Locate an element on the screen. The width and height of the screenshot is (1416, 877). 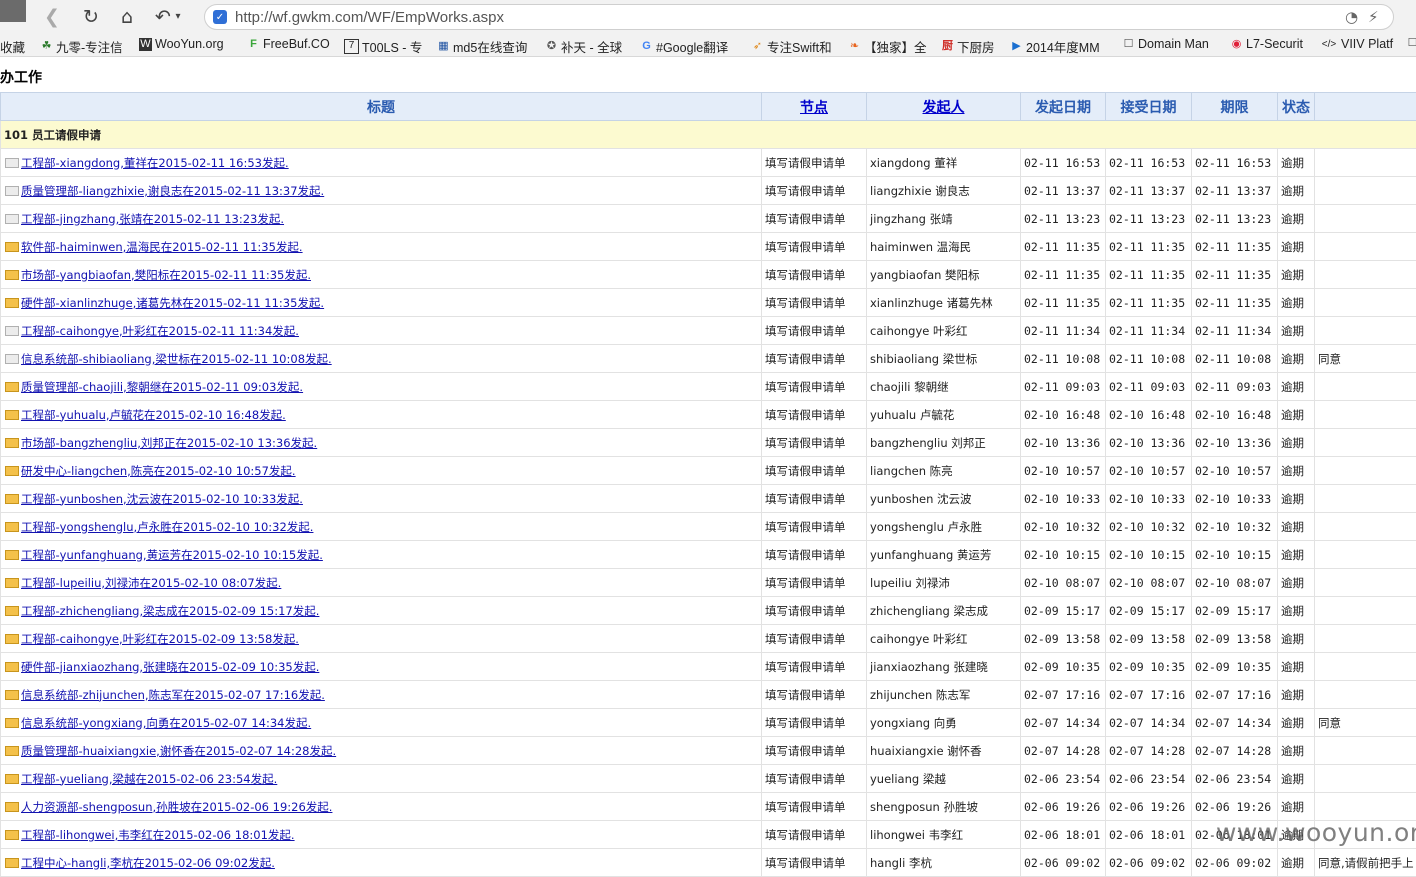
bookmark-item: FFreeBuf.CO is located at coordinates (288, 44).